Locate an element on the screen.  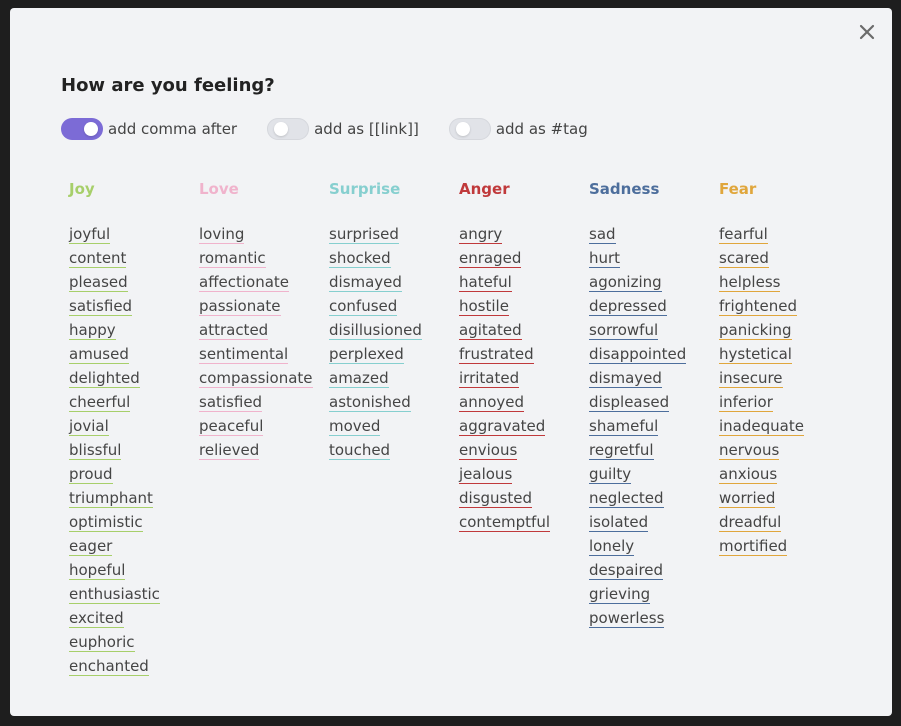
list-item: shameful is located at coordinates (652, 426).